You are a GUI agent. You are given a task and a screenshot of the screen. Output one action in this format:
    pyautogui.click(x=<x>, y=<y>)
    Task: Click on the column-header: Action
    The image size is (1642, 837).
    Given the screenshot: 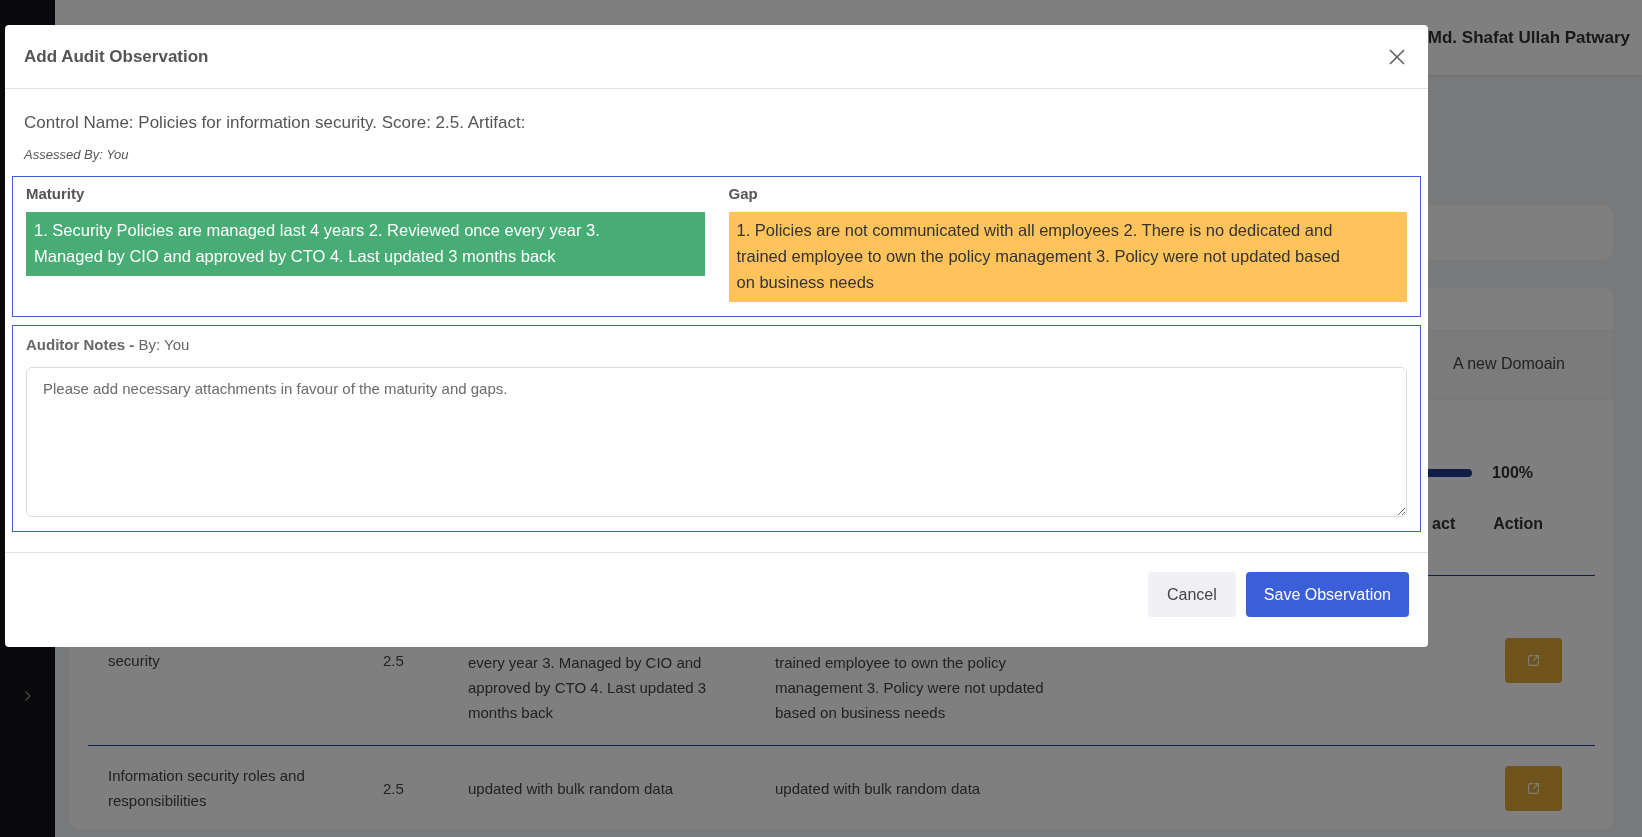 What is the action you would take?
    pyautogui.click(x=1518, y=524)
    